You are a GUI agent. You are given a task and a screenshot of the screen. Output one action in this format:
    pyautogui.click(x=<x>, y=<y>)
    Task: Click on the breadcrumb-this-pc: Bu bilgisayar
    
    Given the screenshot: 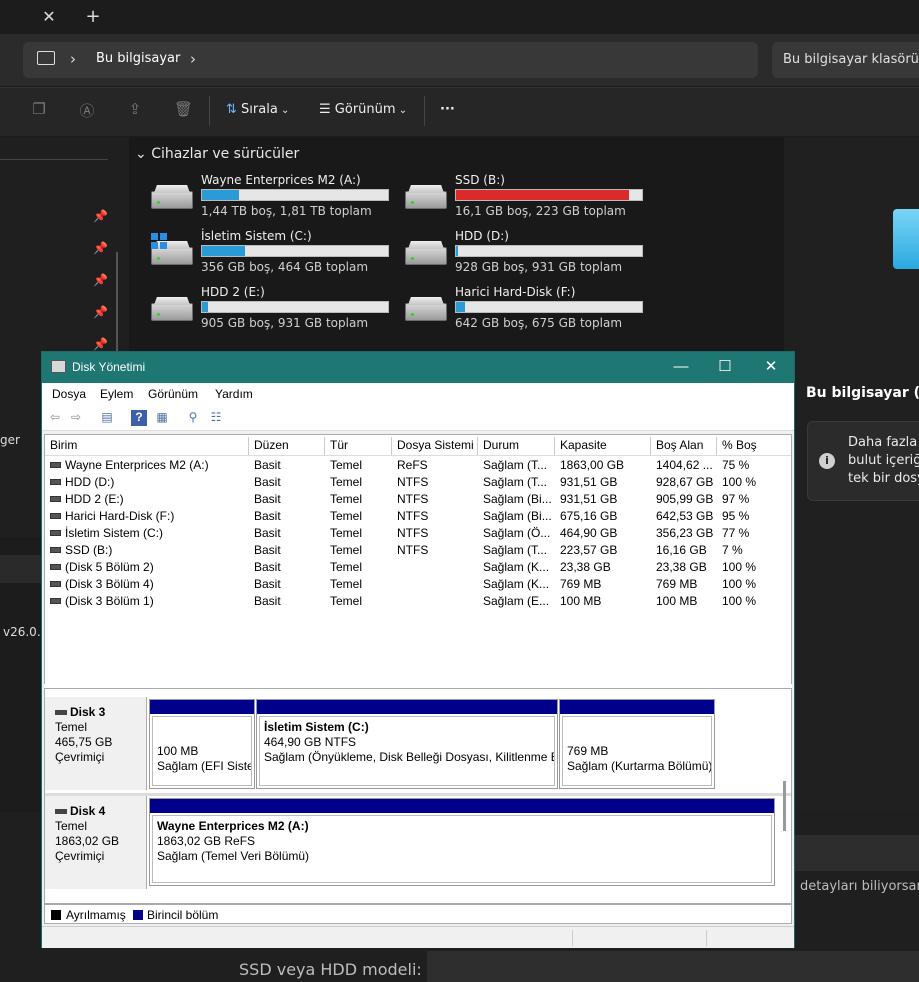 What is the action you would take?
    pyautogui.click(x=138, y=58)
    